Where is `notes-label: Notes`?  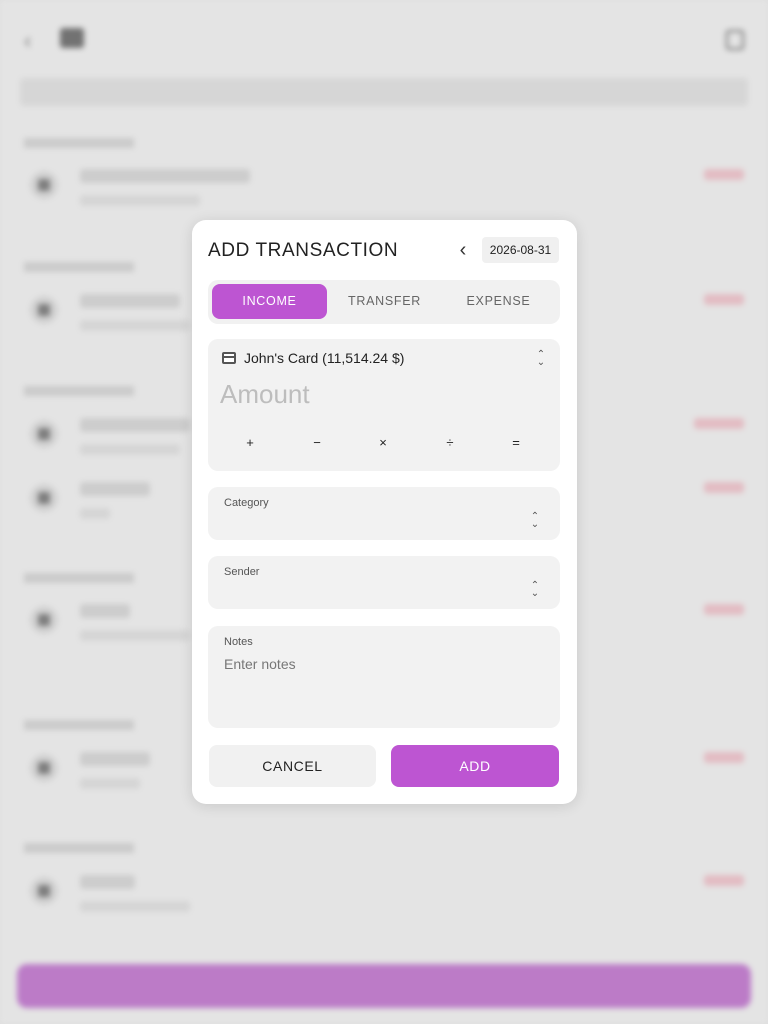 notes-label: Notes is located at coordinates (238, 642).